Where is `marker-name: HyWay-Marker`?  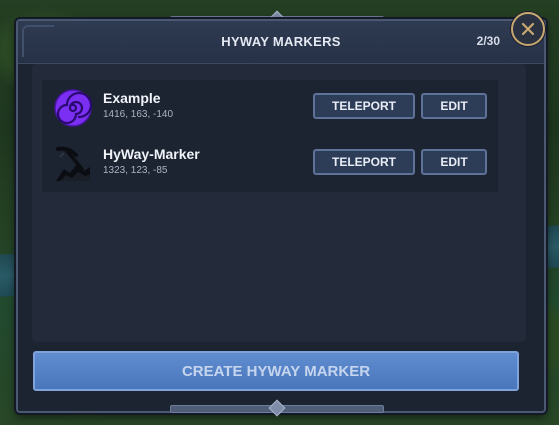 marker-name: HyWay-Marker is located at coordinates (151, 154).